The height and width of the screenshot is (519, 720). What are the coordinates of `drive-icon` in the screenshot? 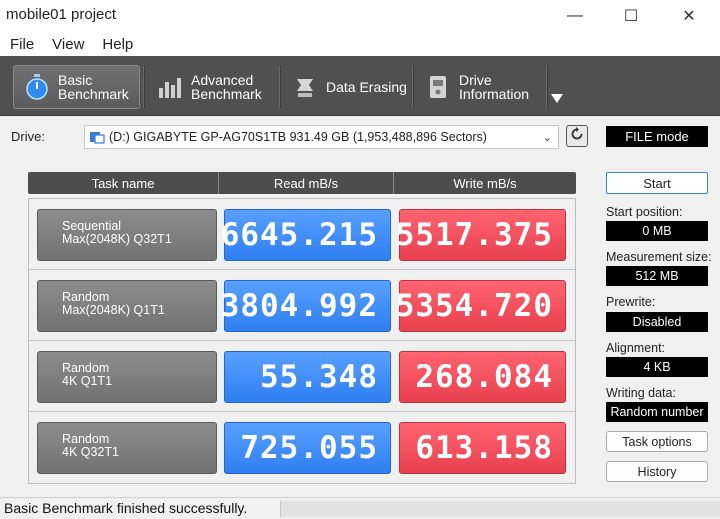 It's located at (97, 137).